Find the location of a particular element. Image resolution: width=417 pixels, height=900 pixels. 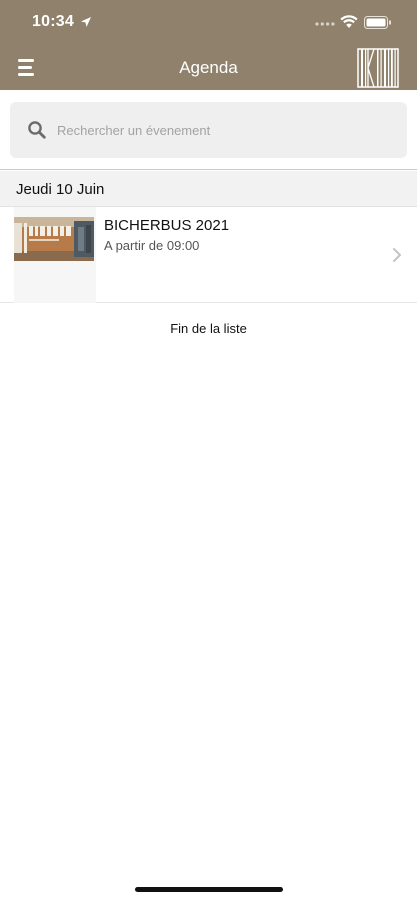

section-date-label: Jeudi 10 Juin is located at coordinates (60, 189).